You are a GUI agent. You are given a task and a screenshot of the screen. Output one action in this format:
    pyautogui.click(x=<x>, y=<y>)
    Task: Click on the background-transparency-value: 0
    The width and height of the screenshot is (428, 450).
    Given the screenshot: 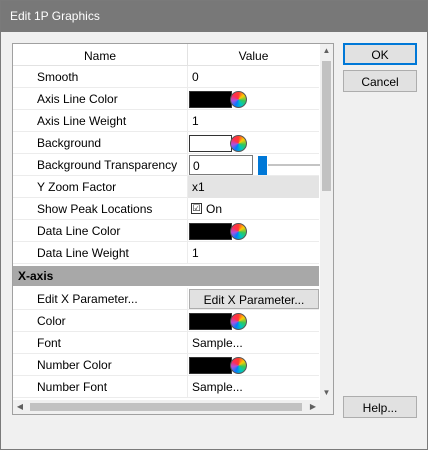 What is the action you would take?
    pyautogui.click(x=253, y=165)
    